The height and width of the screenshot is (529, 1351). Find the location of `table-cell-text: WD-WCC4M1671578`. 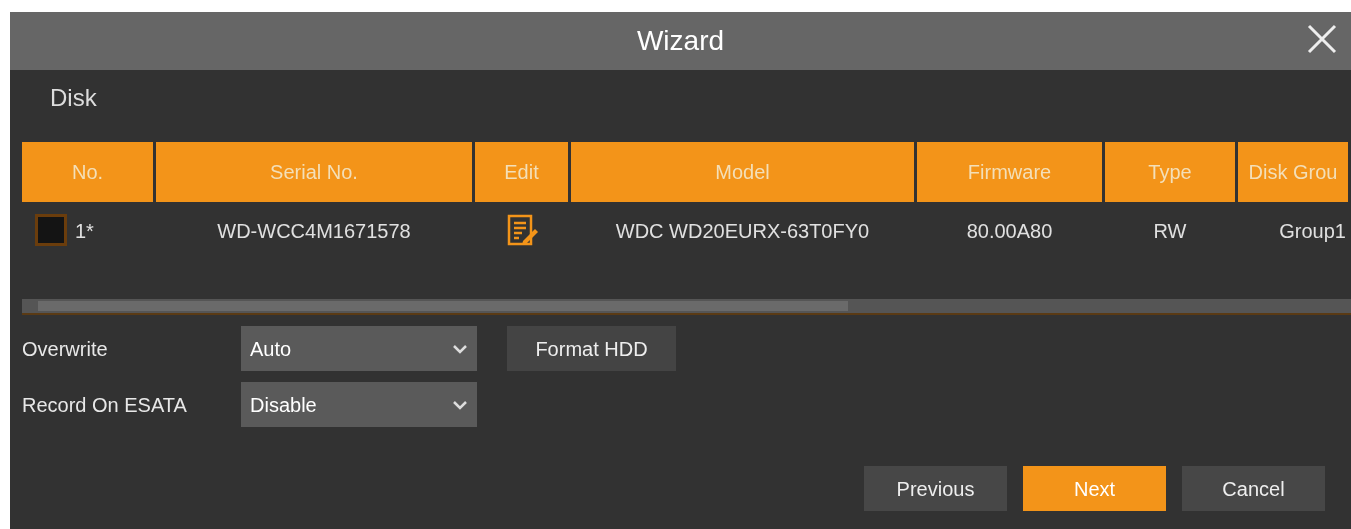

table-cell-text: WD-WCC4M1671578 is located at coordinates (314, 231).